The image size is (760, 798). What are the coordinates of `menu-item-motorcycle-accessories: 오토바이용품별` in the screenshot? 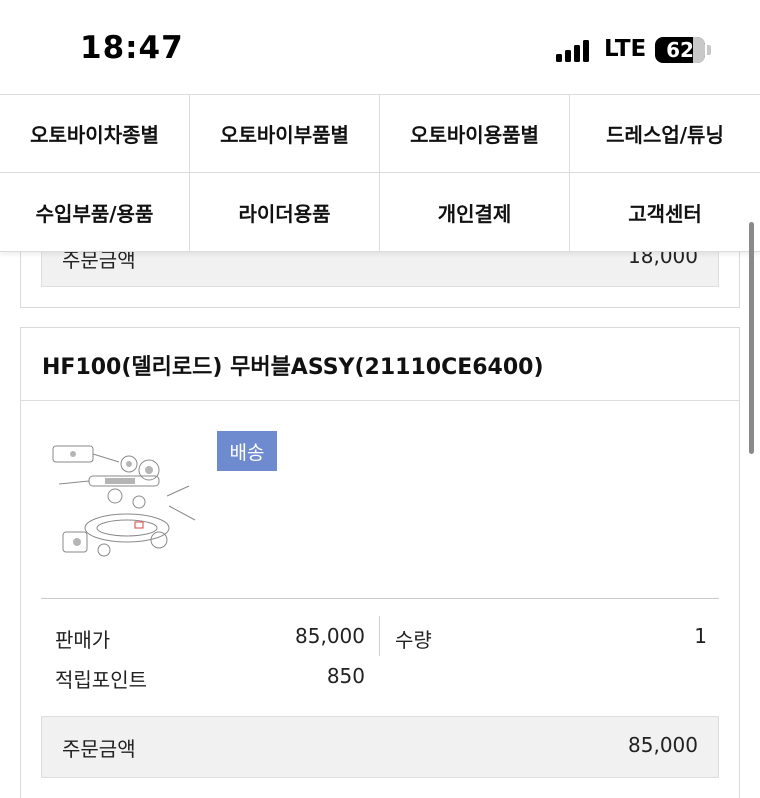 It's located at (475, 134).